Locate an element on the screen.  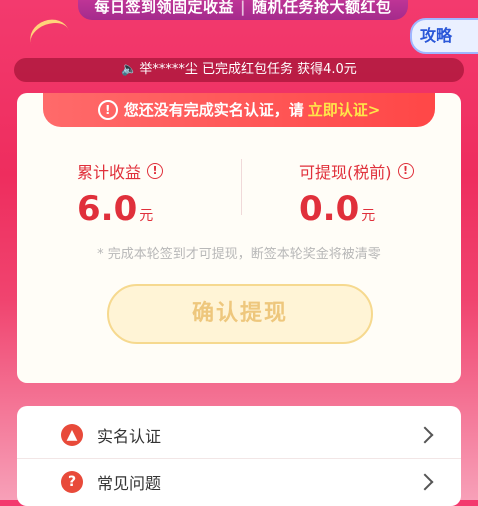
decoration-arc is located at coordinates (50, 37).